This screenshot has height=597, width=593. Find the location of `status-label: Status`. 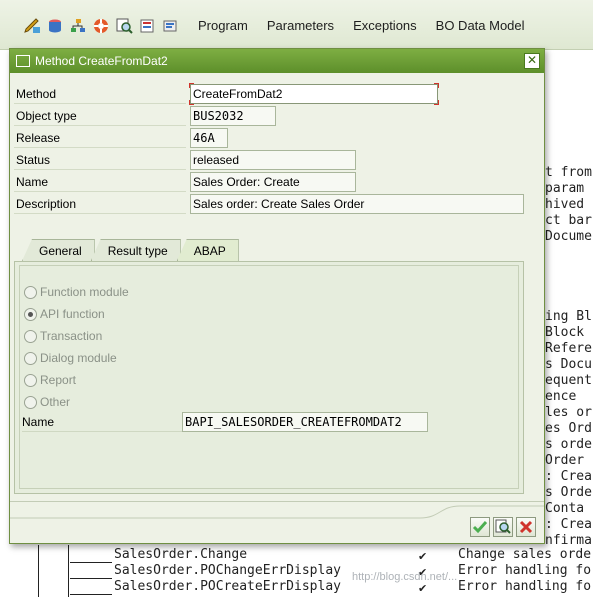

status-label: Status is located at coordinates (100, 160).